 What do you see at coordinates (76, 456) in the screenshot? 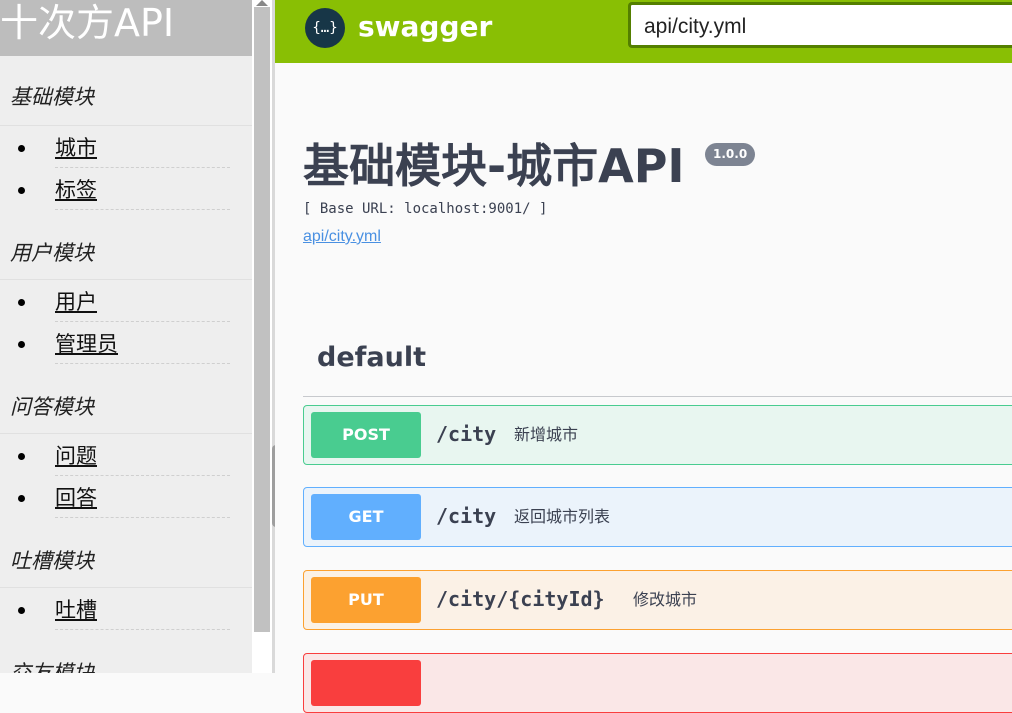
I see `nav-link-problem: 问题` at bounding box center [76, 456].